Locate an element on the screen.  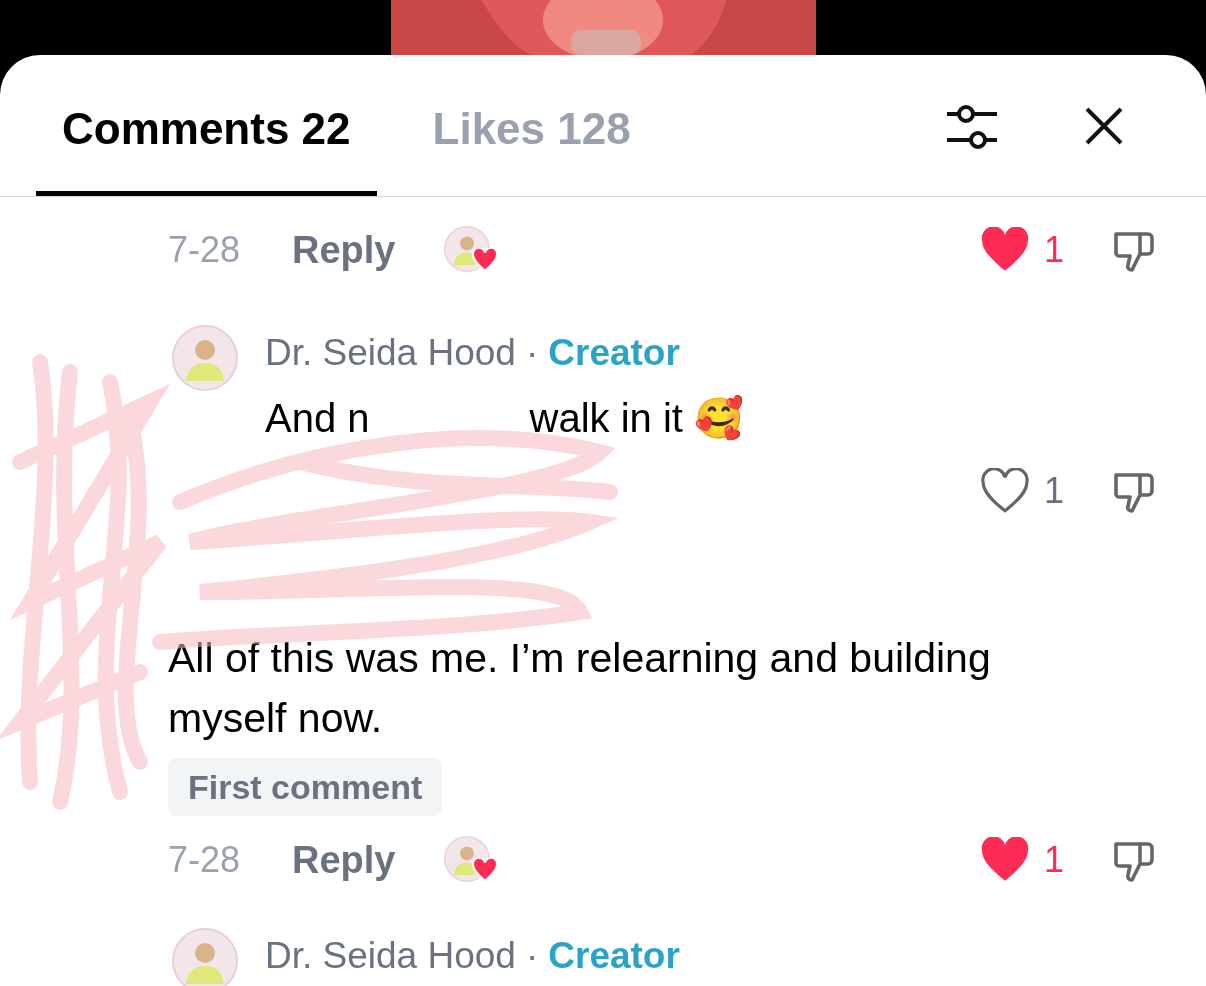
comment-tag: First comment is located at coordinates (305, 787).